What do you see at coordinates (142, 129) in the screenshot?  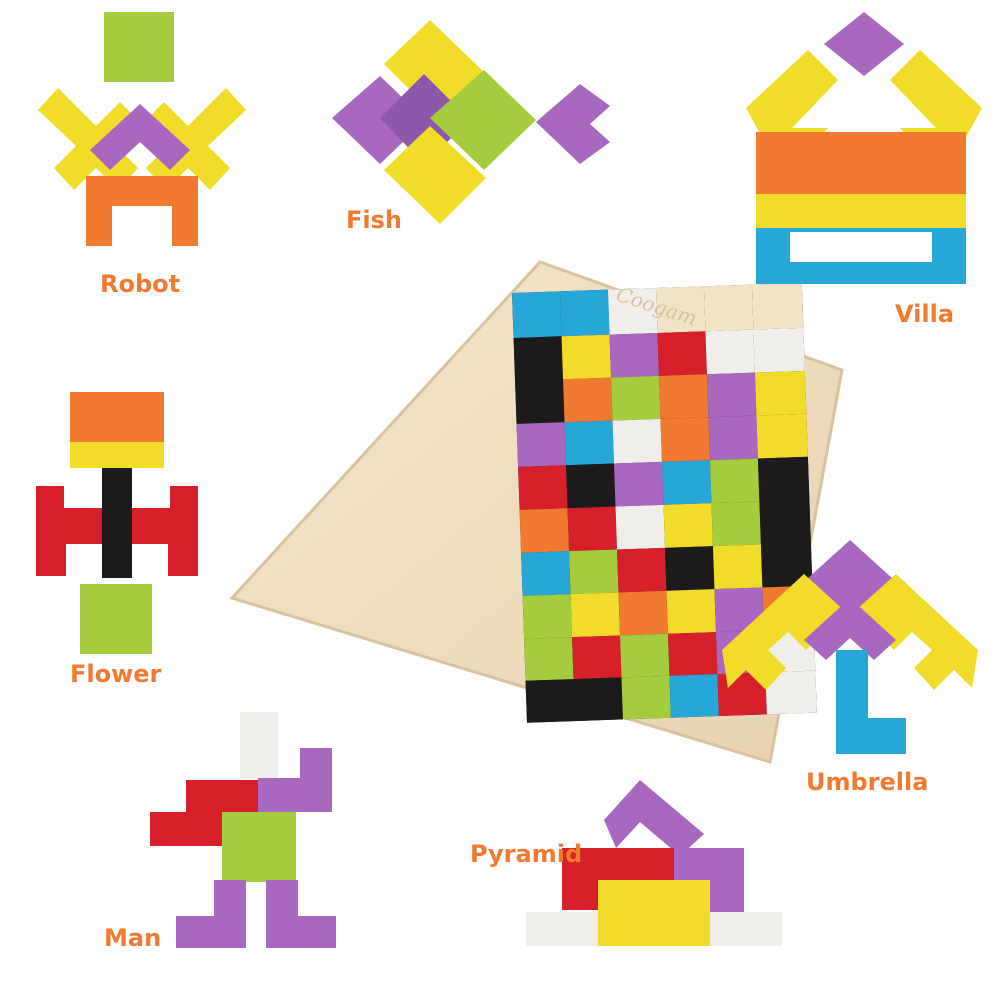 I see `robot-figure` at bounding box center [142, 129].